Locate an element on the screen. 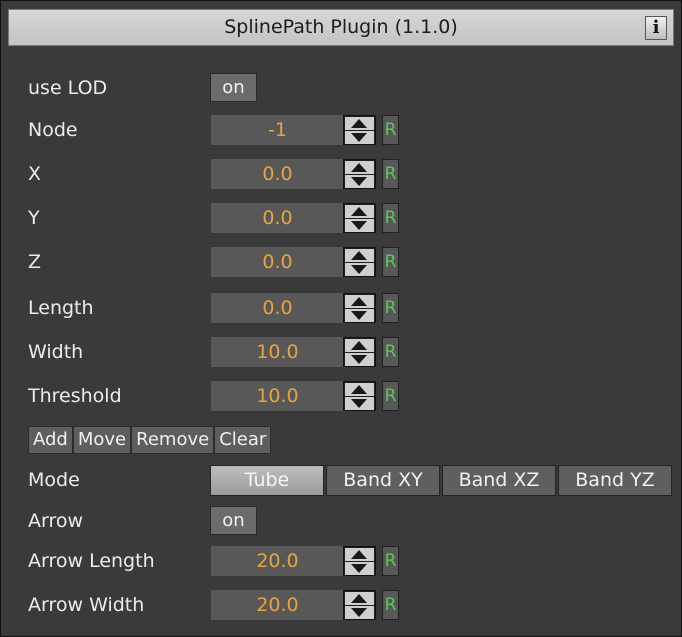 The image size is (682, 637). node-value-field: -1 is located at coordinates (277, 130).